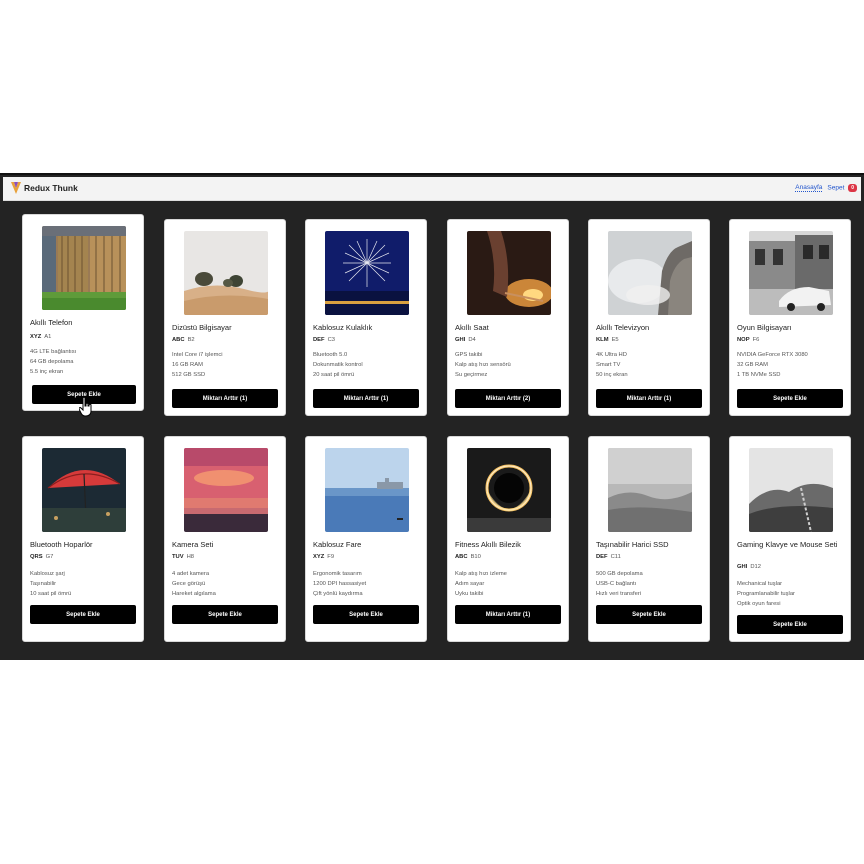  What do you see at coordinates (619, 574) in the screenshot?
I see `feature-item: 500 GB depolama` at bounding box center [619, 574].